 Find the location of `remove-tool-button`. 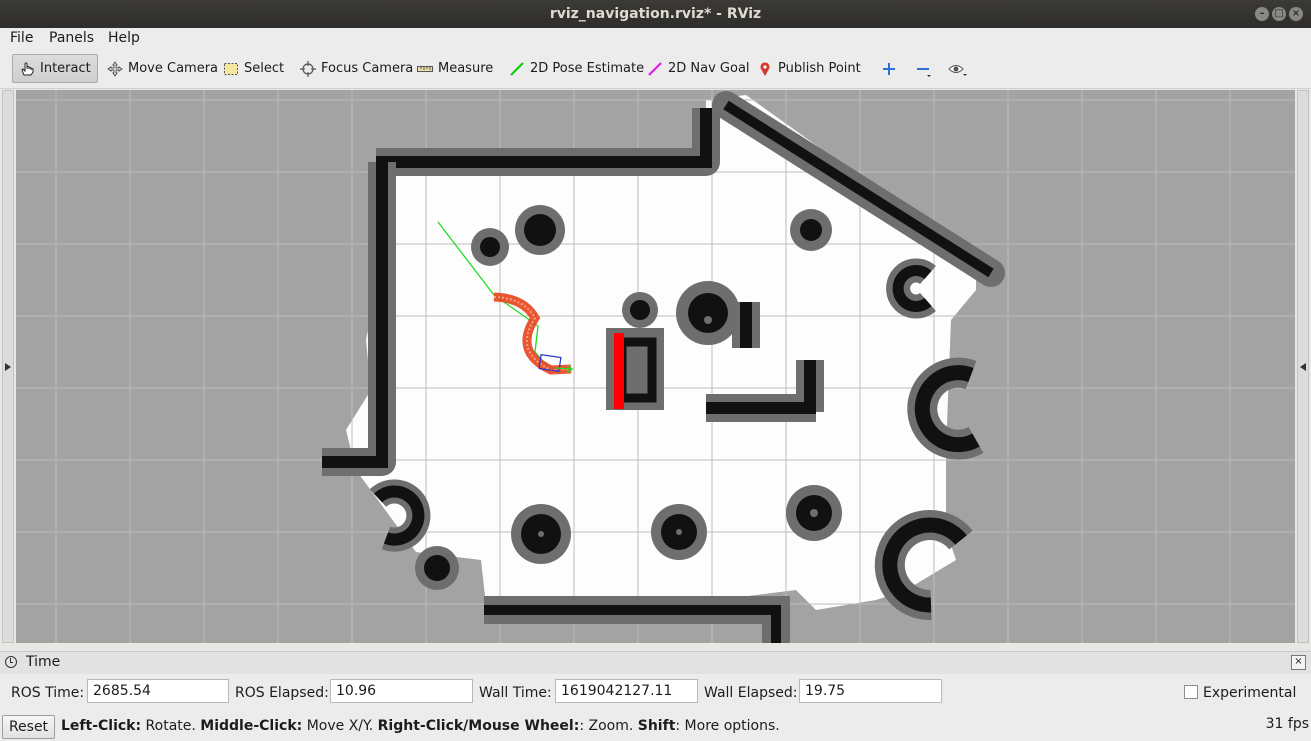

remove-tool-button is located at coordinates (923, 68).